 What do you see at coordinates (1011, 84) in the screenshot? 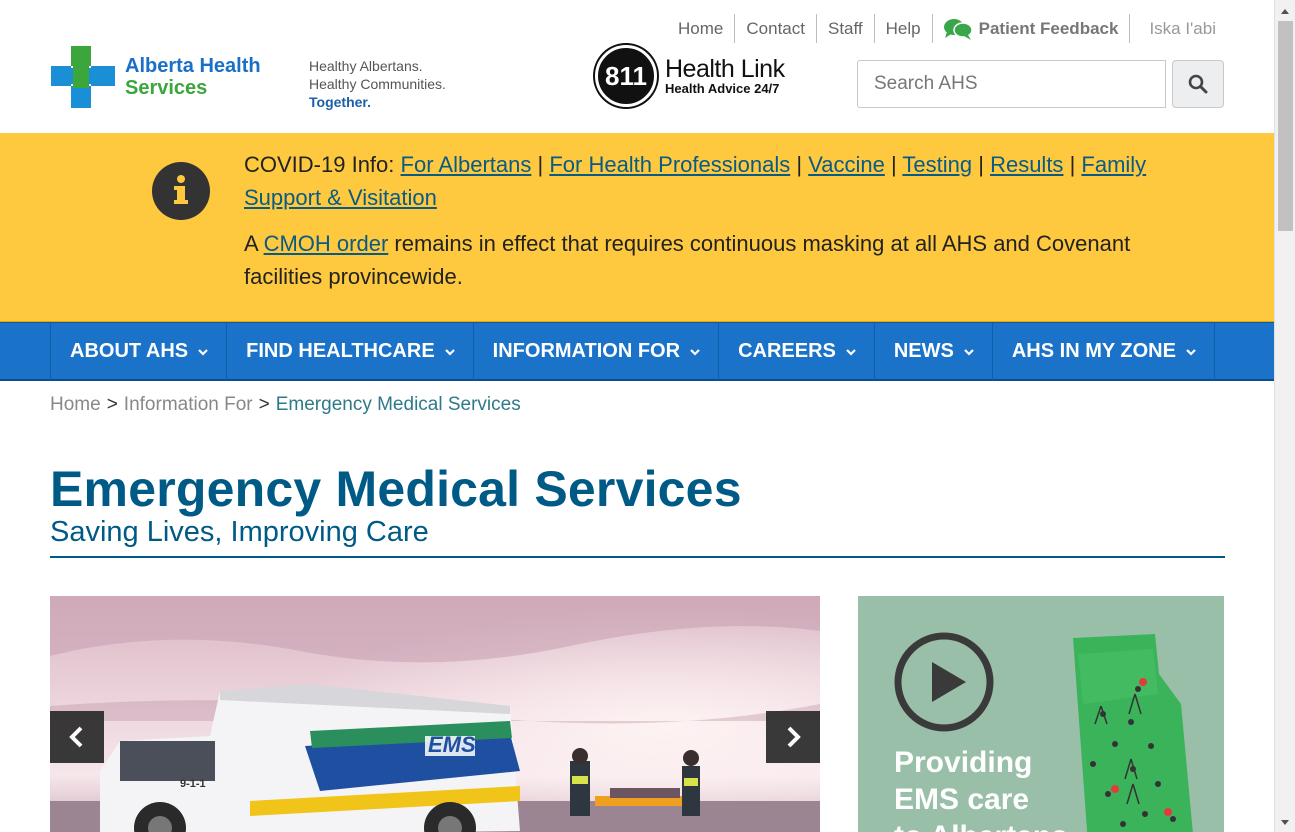
I see `search-input` at bounding box center [1011, 84].